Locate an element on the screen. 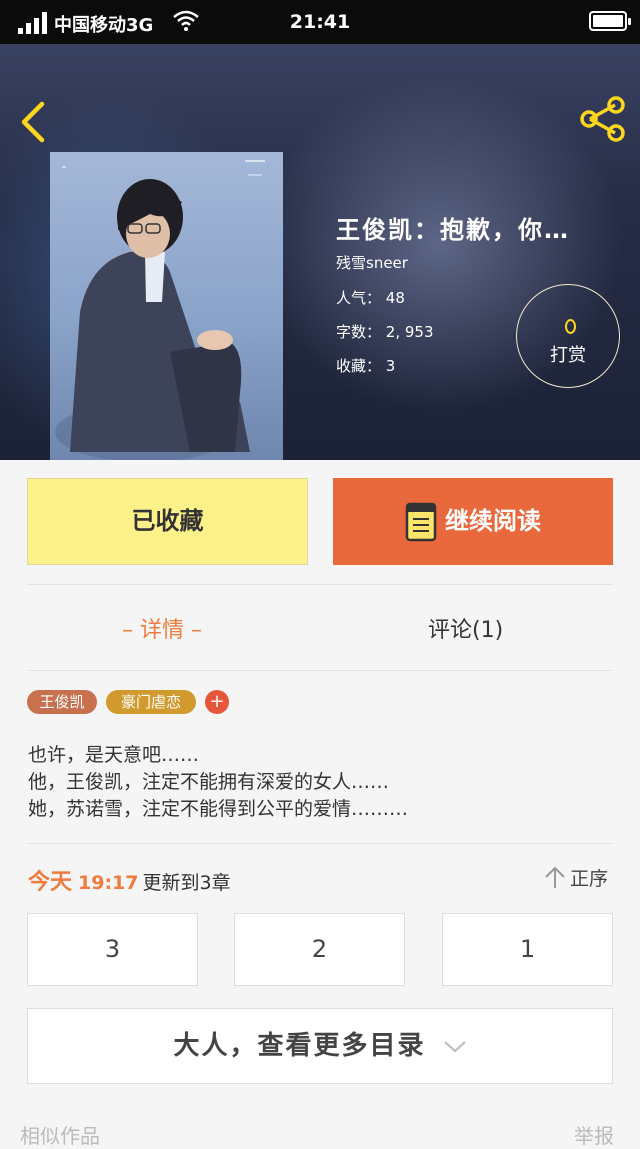 This screenshot has width=640, height=1149. update-today: 今天 is located at coordinates (50, 882).